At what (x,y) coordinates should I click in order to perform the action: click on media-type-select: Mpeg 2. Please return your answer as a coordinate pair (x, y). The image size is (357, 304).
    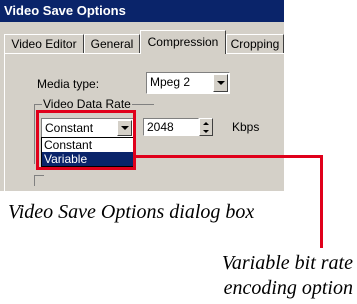
    Looking at the image, I should click on (188, 83).